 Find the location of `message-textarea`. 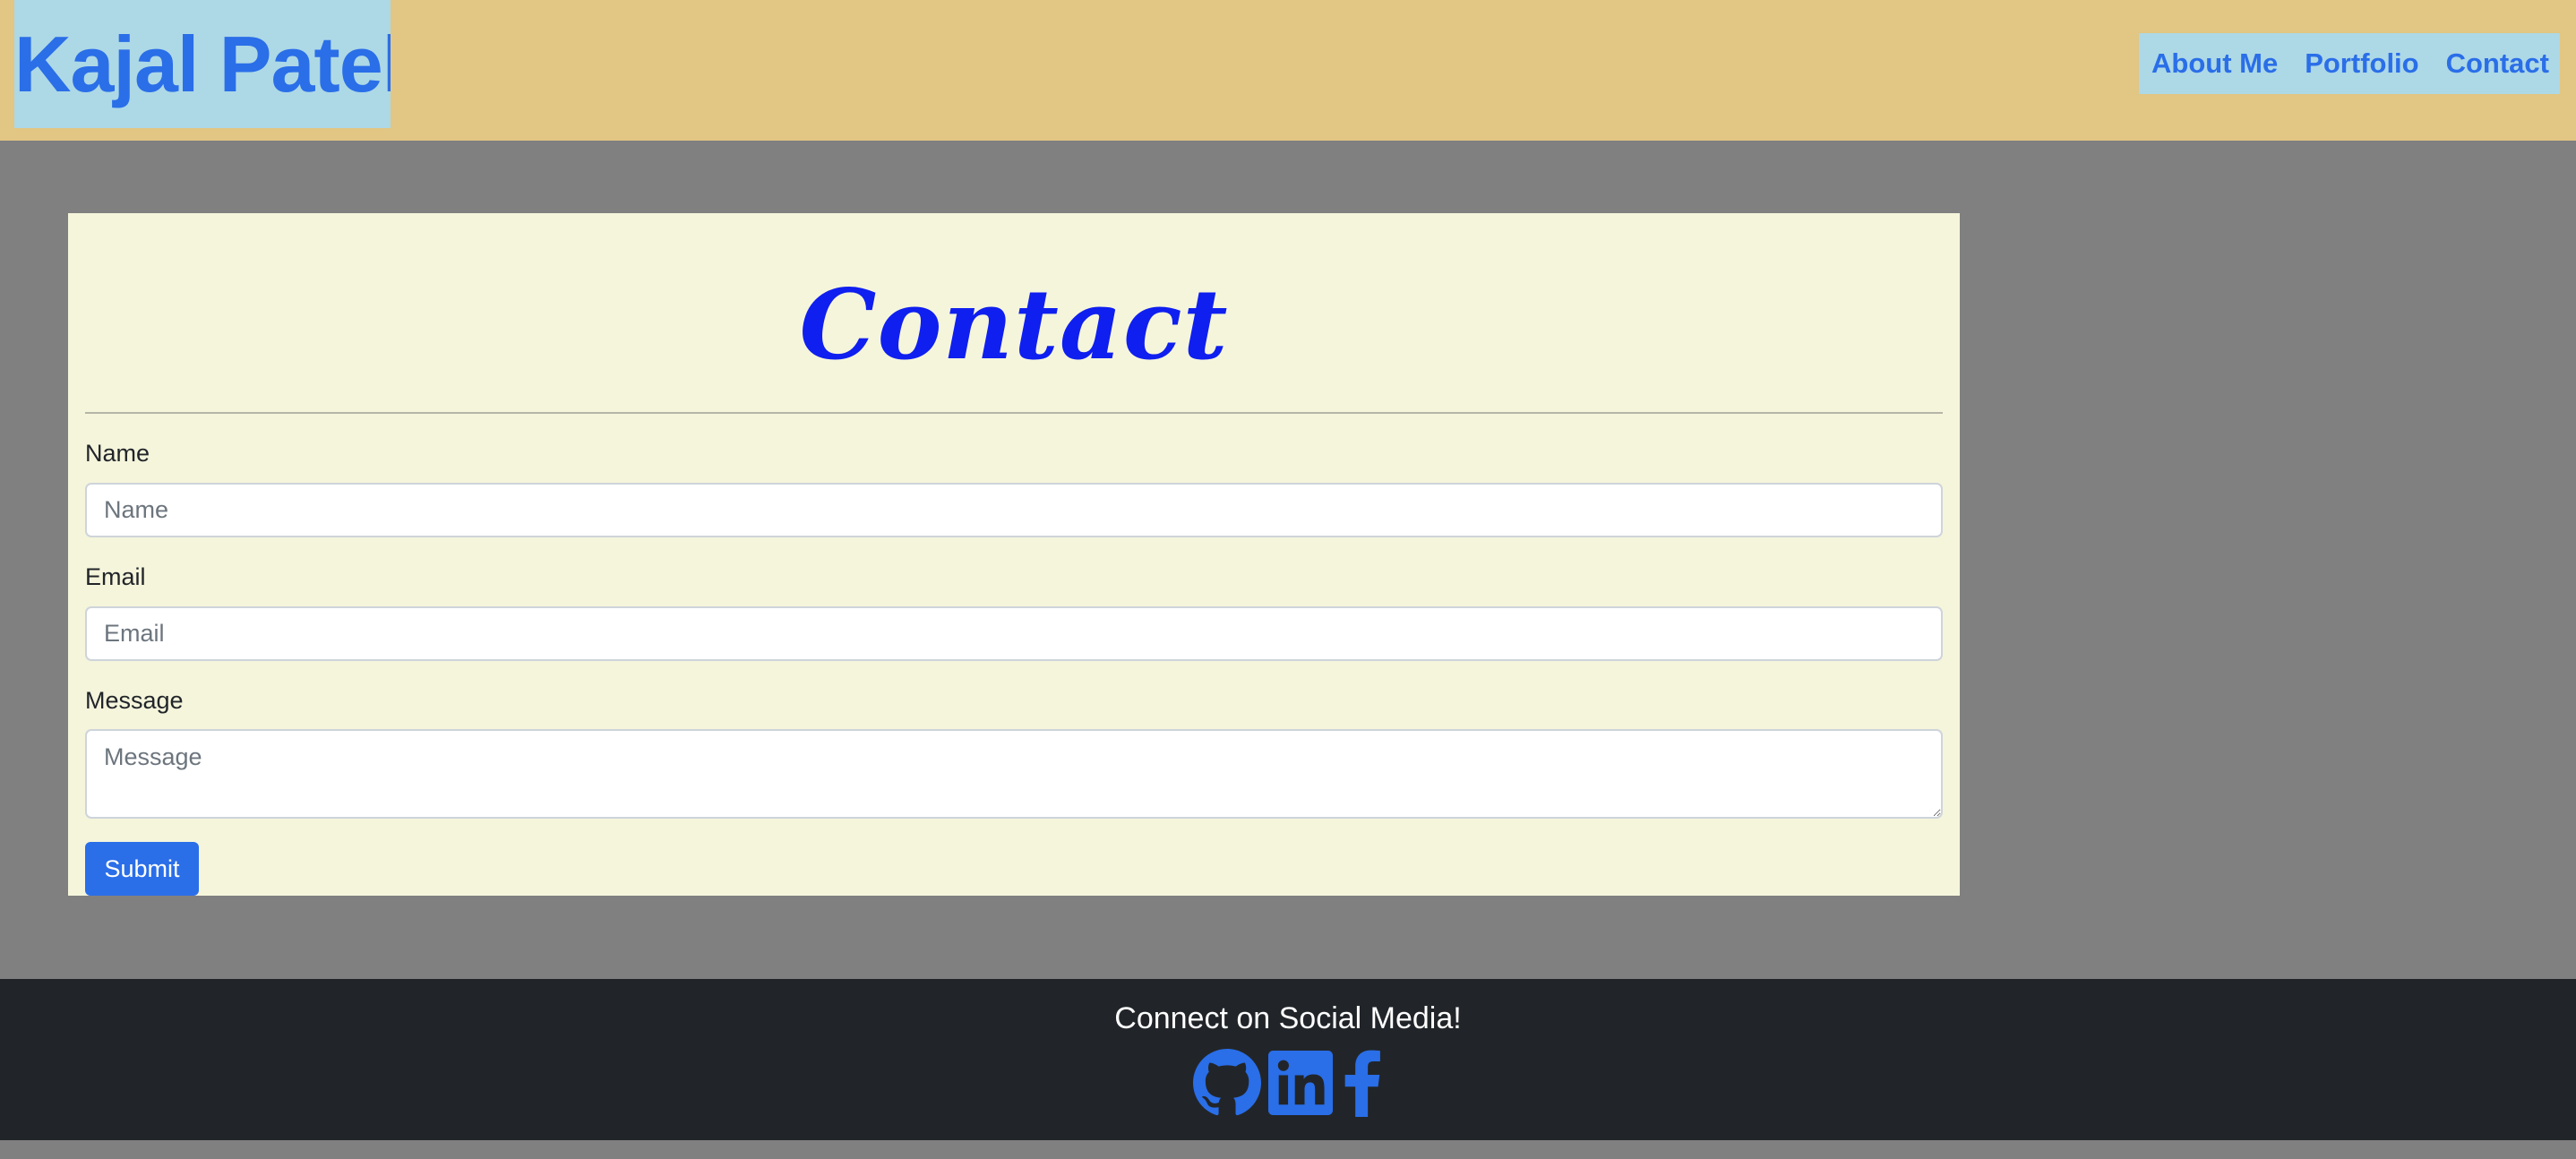

message-textarea is located at coordinates (1014, 774).